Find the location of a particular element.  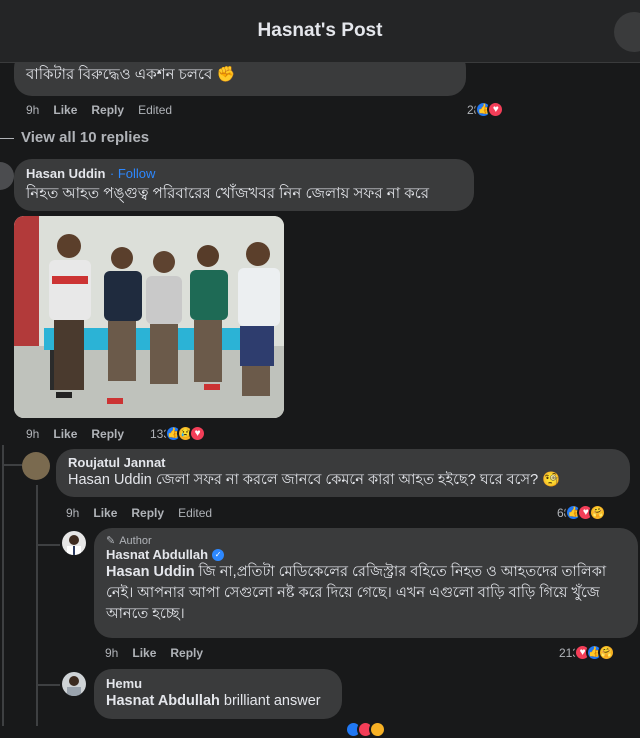

page-title: Hasnat's Post is located at coordinates (320, 30).